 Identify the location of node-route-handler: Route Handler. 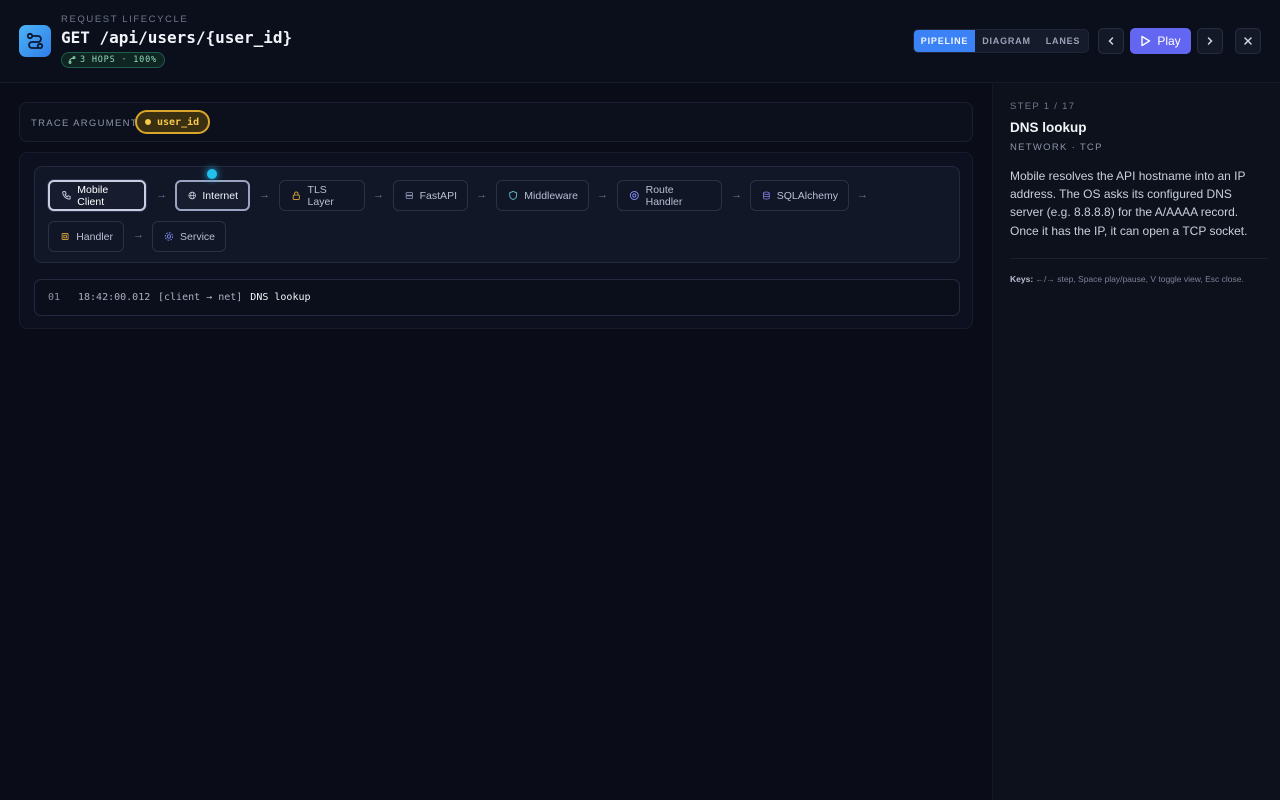
(669, 195).